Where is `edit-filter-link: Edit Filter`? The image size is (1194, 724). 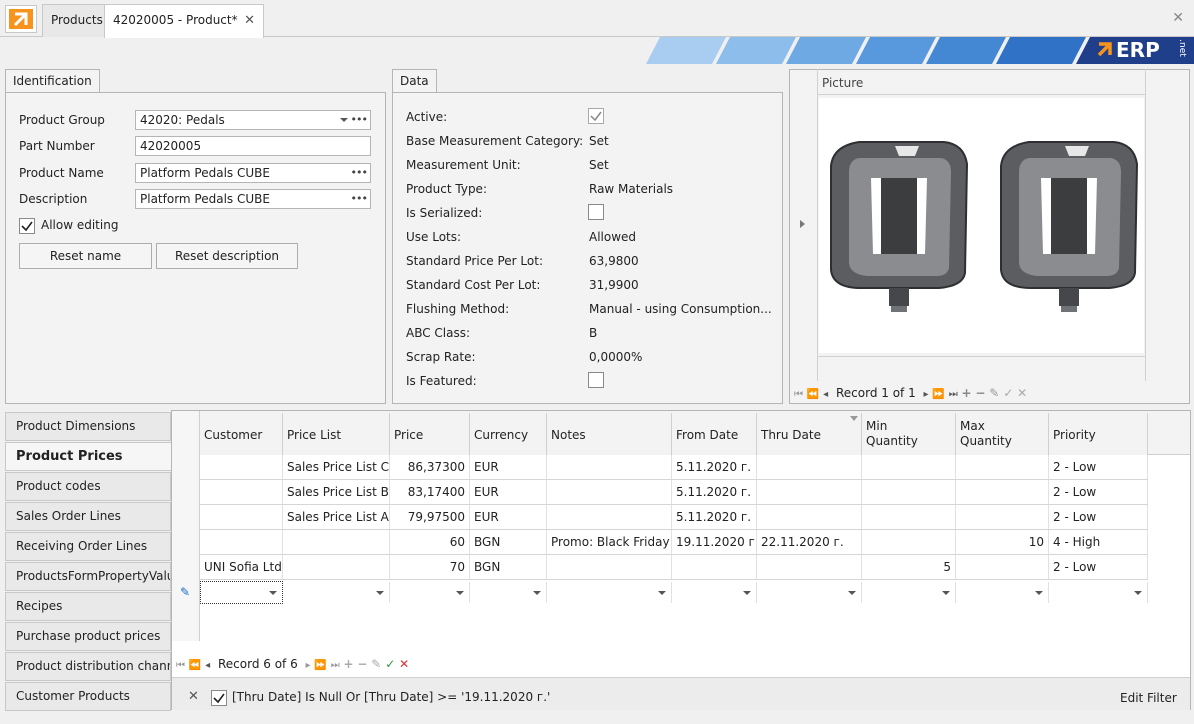
edit-filter-link: Edit Filter is located at coordinates (1148, 698).